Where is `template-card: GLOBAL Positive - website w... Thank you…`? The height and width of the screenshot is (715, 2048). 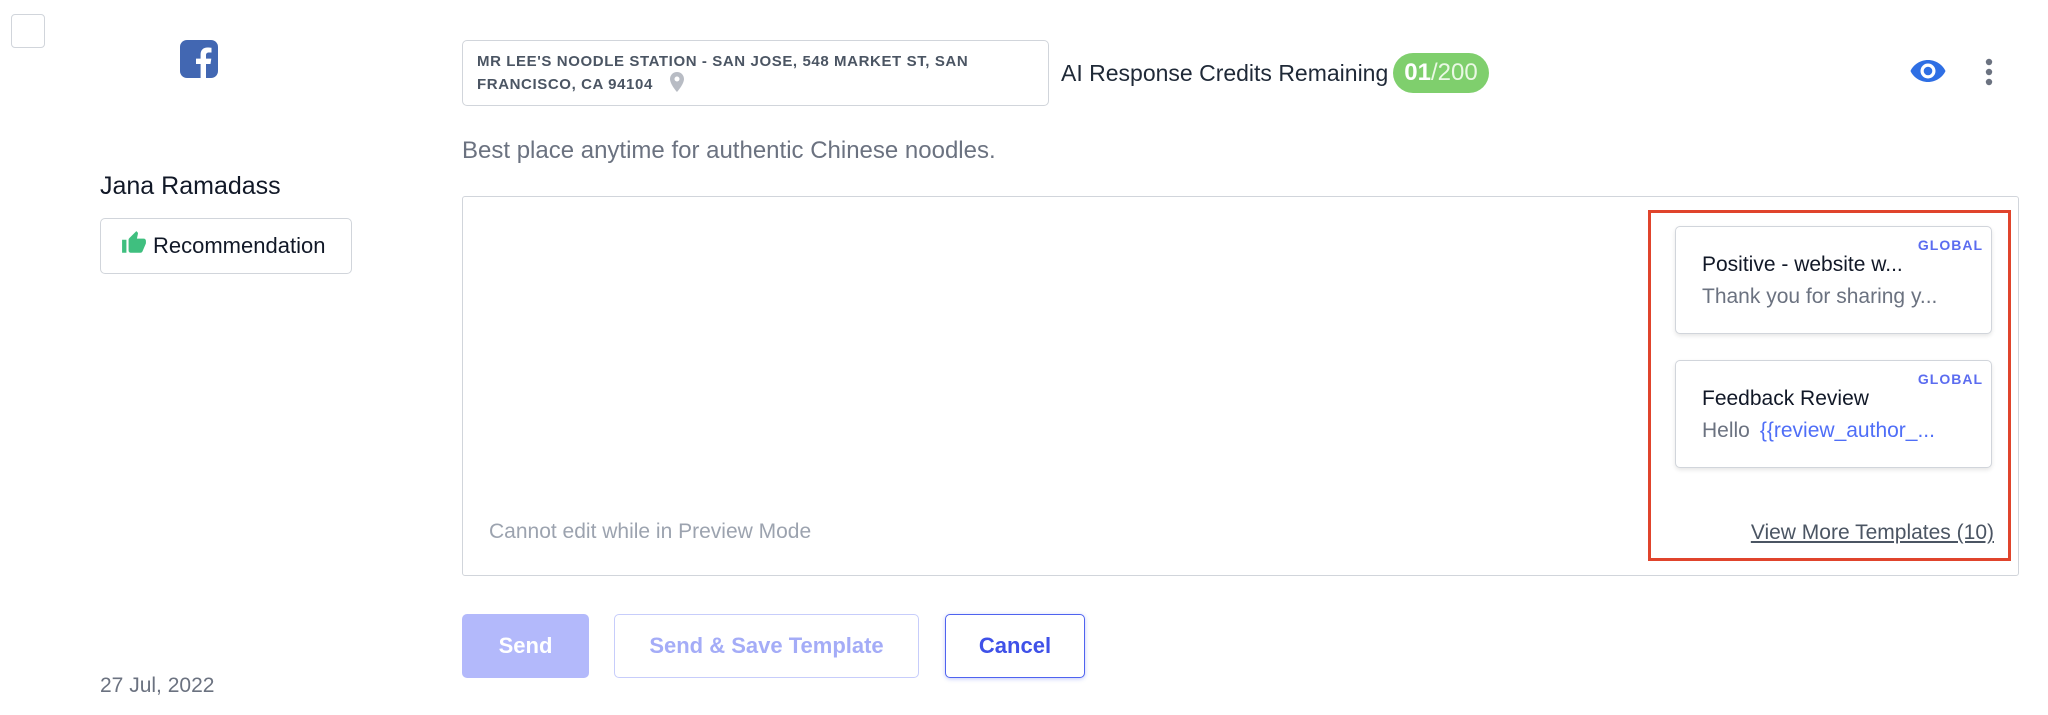
template-card: GLOBAL Positive - website w... Thank you… is located at coordinates (1833, 280).